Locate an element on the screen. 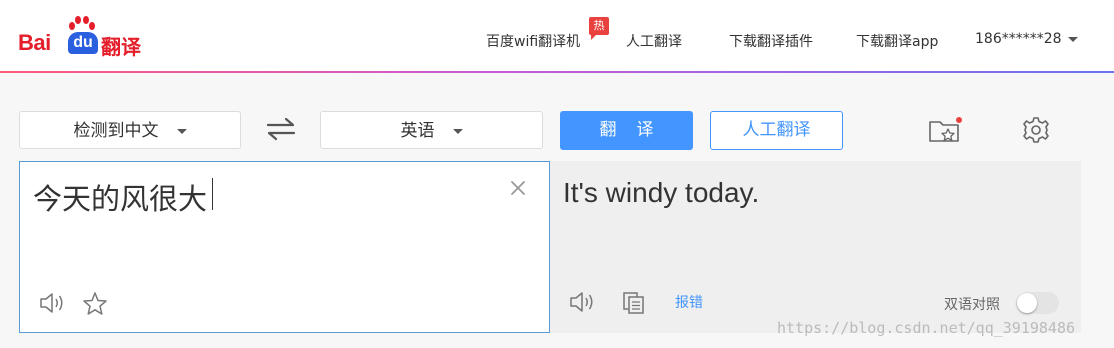 The height and width of the screenshot is (348, 1114). human-translate-button: 人工翻译 is located at coordinates (776, 130).